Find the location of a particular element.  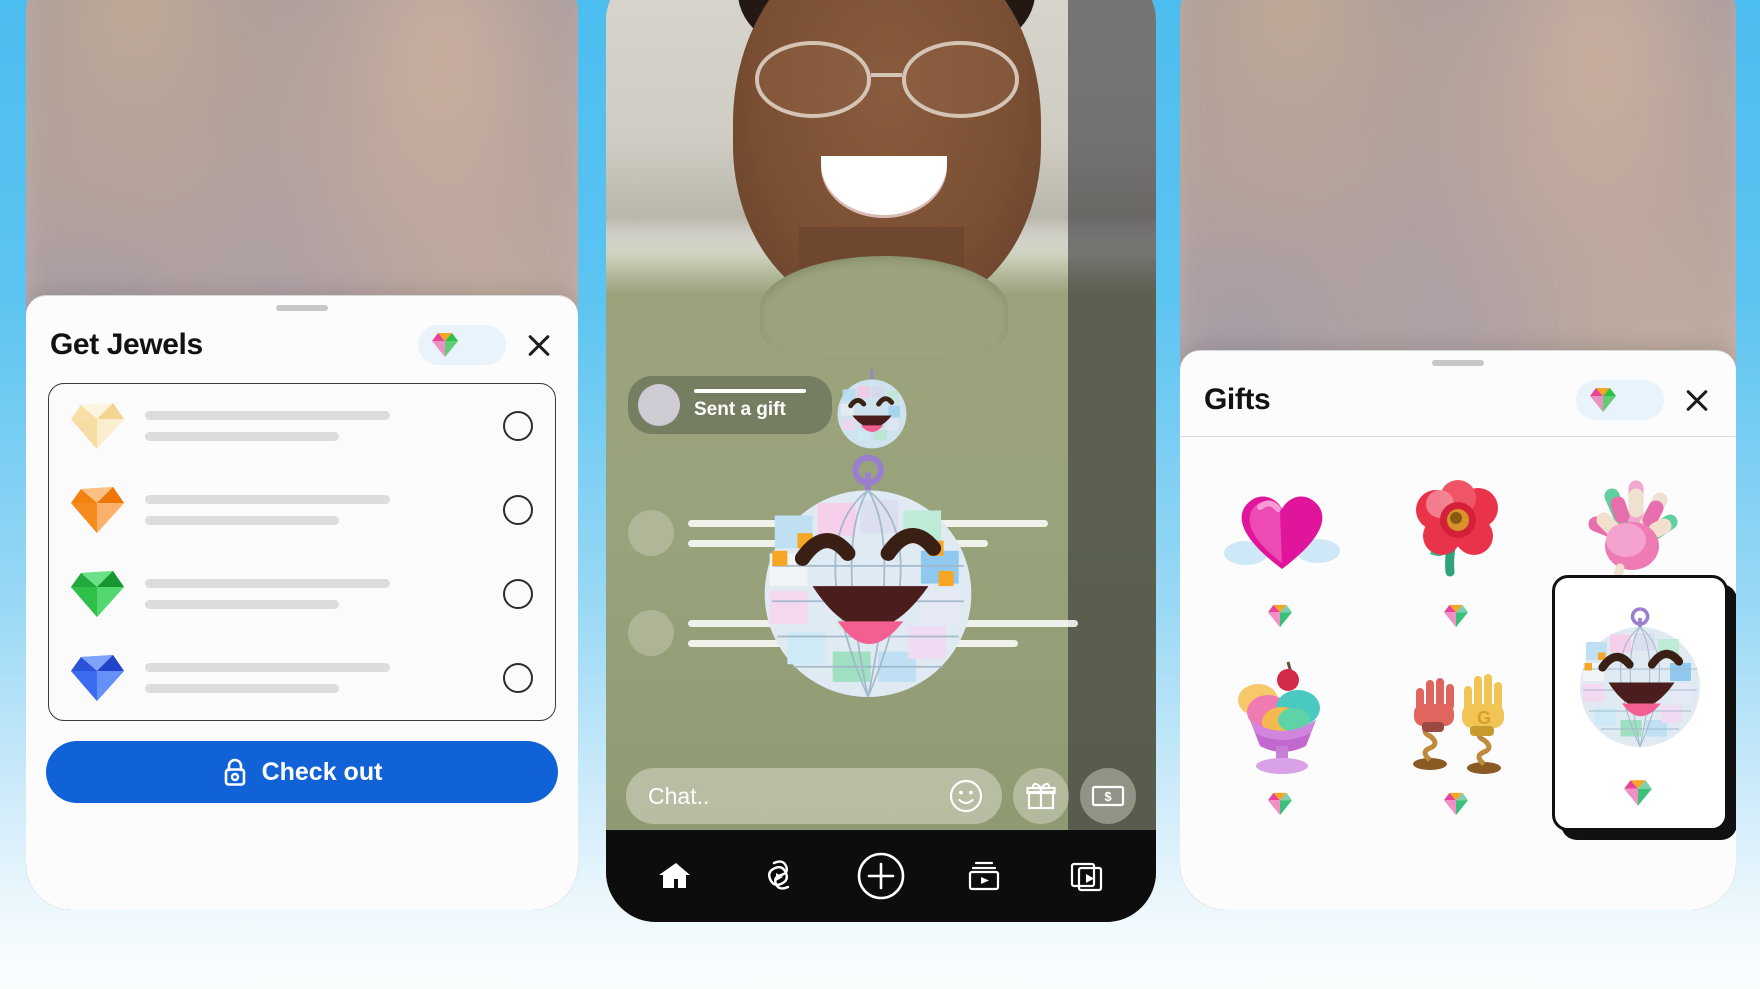

lock-icon is located at coordinates (235, 772).